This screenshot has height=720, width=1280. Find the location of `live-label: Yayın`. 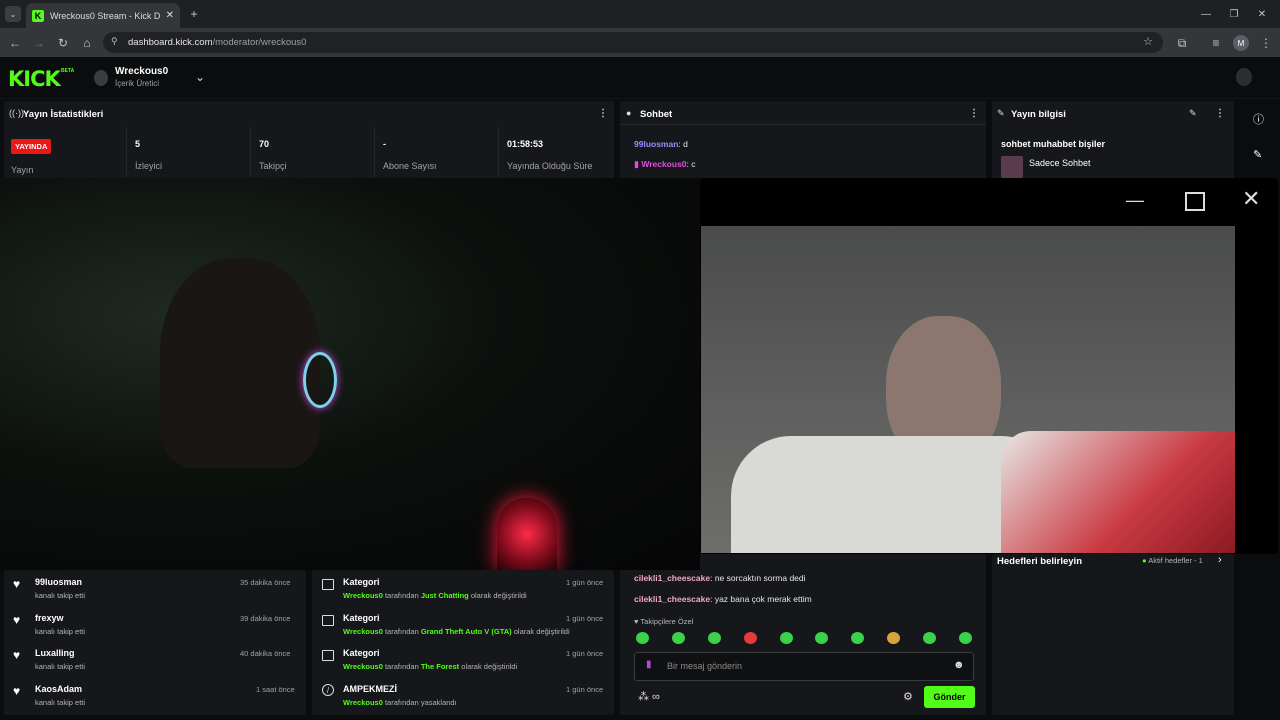

live-label: Yayın is located at coordinates (22, 170).